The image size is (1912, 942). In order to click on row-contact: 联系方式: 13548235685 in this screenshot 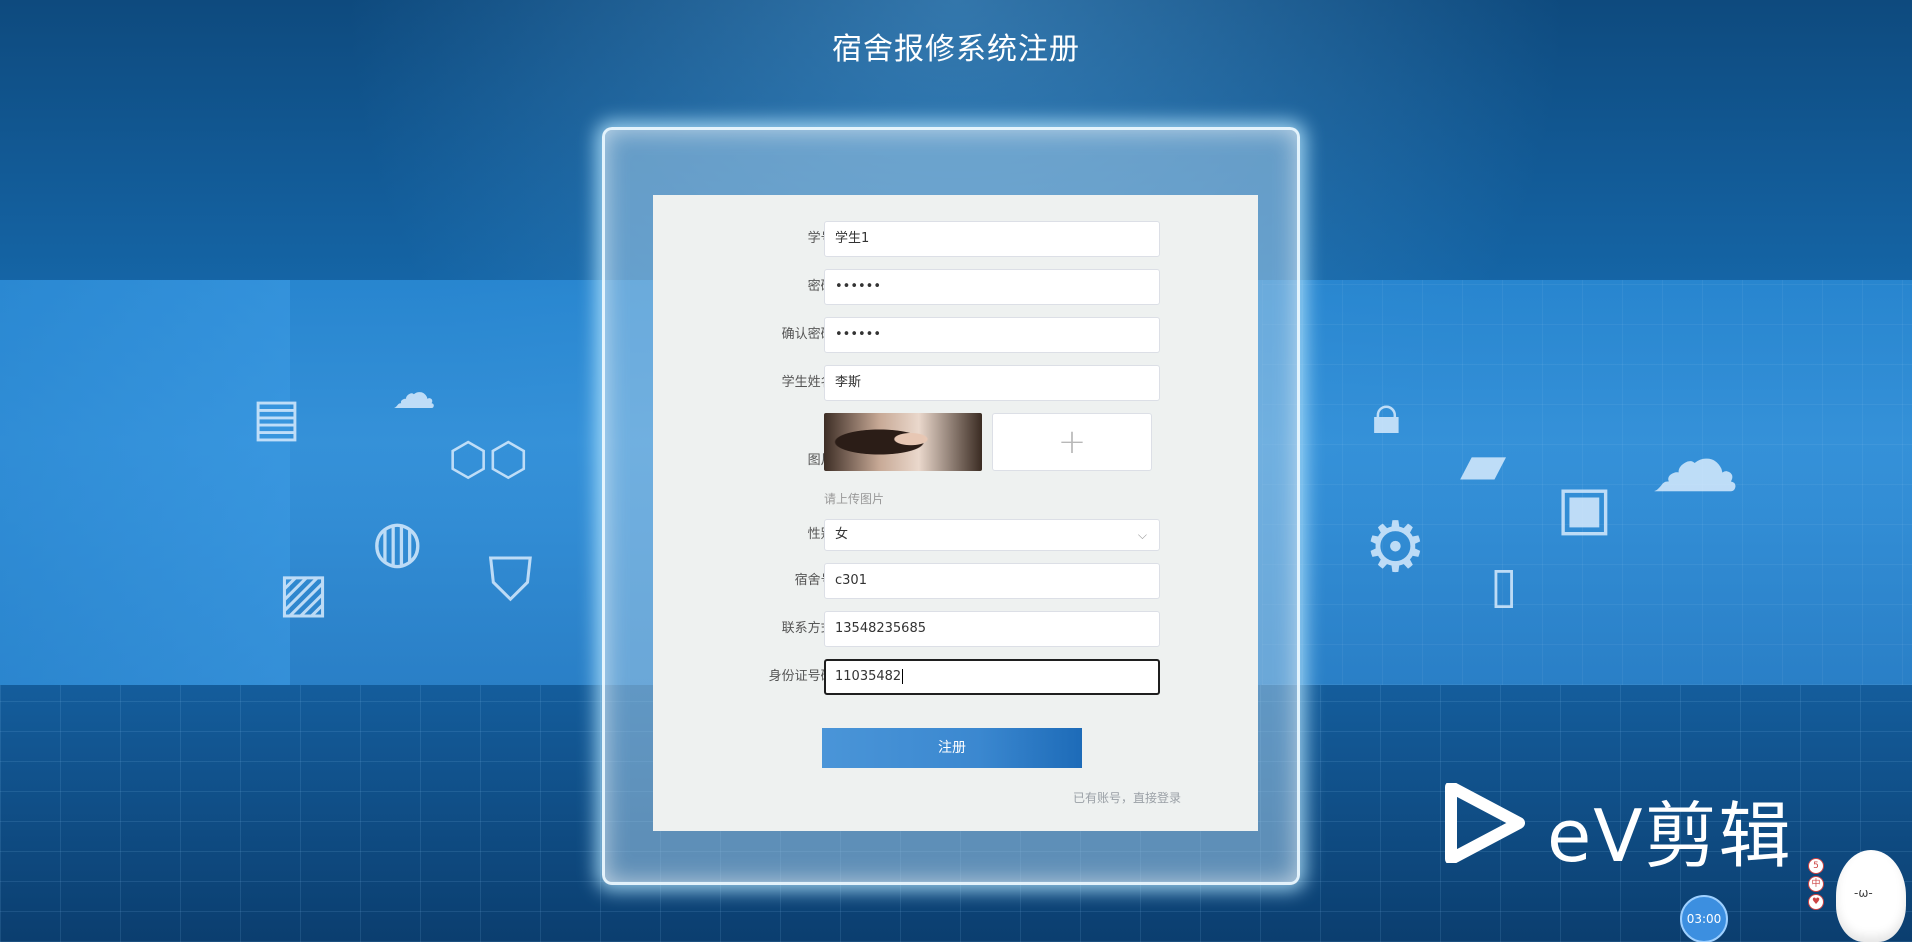, I will do `click(955, 629)`.